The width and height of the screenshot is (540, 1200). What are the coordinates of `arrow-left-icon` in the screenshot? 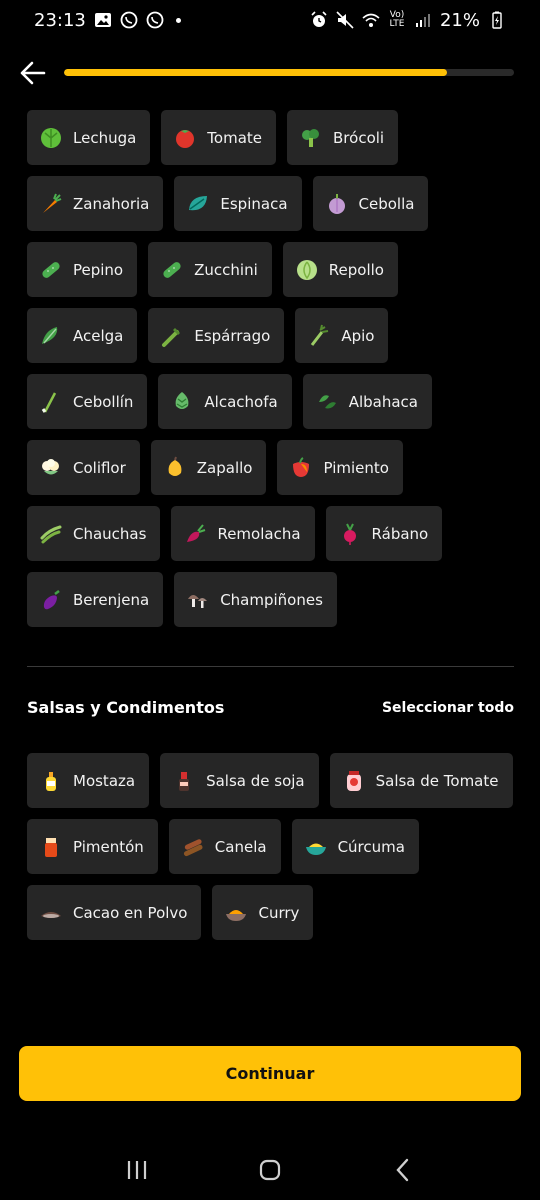 It's located at (33, 73).